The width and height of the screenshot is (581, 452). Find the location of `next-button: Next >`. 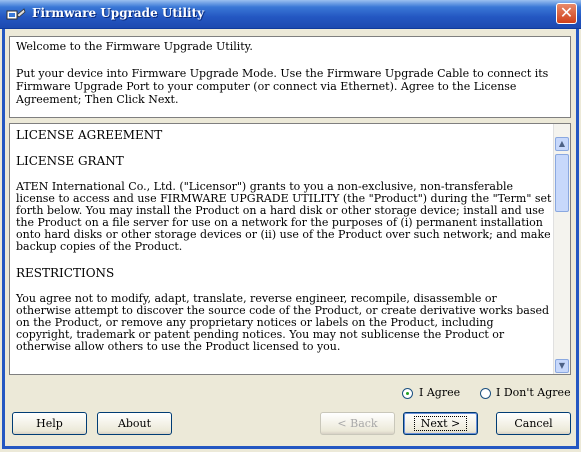

next-button: Next > is located at coordinates (440, 423).